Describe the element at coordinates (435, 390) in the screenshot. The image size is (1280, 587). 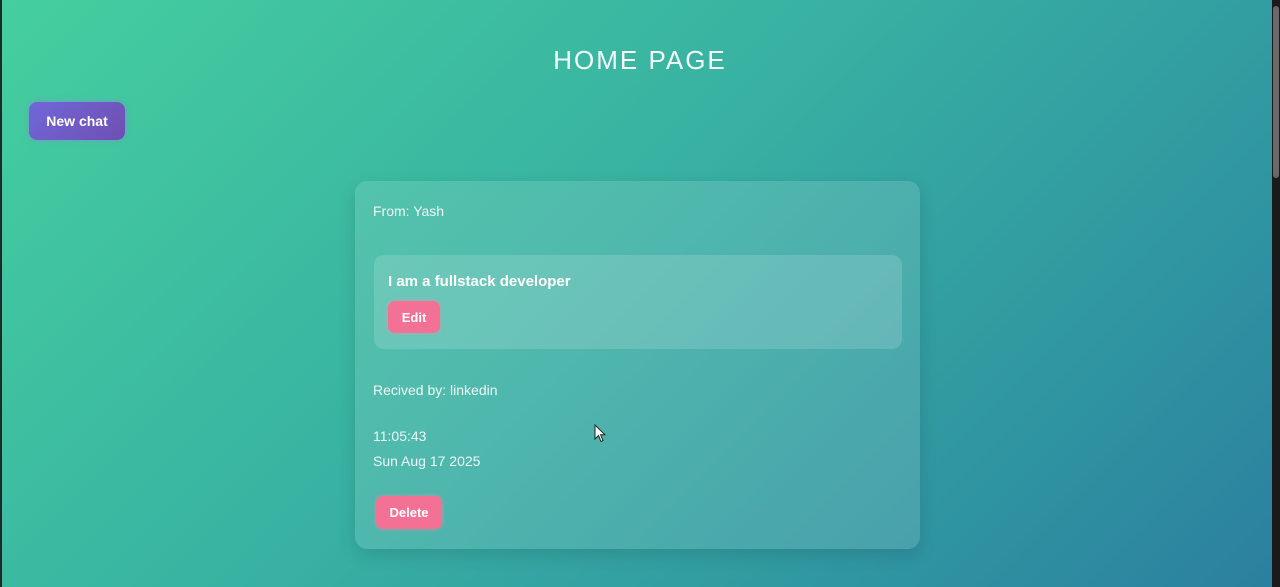
I see `received-by-line: Recived by: linkedin` at that location.